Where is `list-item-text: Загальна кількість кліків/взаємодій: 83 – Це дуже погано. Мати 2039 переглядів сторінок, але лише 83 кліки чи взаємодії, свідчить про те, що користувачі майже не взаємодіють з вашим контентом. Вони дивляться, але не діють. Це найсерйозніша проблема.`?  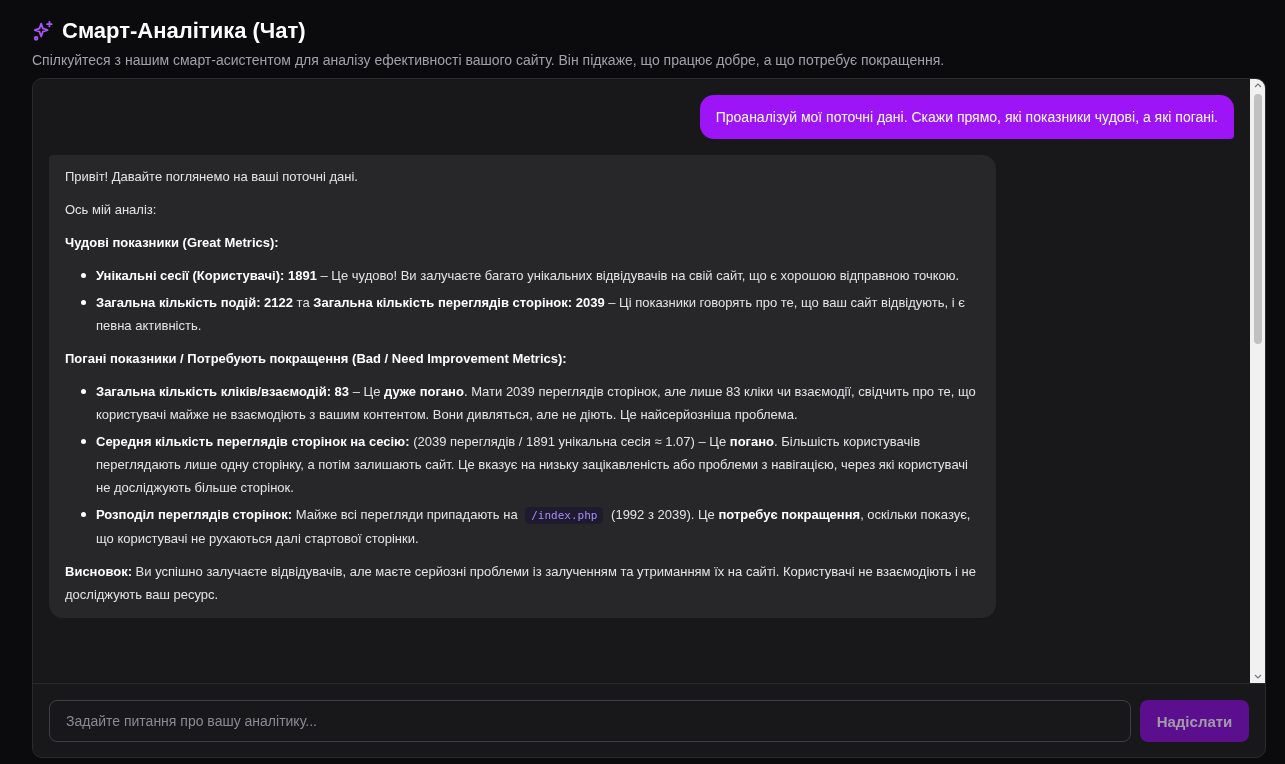 list-item-text: Загальна кількість кліків/взаємодій: 83 – Це дуже погано. Мати 2039 переглядів сторінок, але лише 83 кліки чи взаємодії, свідчить про те, що користувачі майже не взаємодіють з вашим контентом. Вони дивляться, але не діють. Це найсерйозніша проблема. is located at coordinates (536, 403).